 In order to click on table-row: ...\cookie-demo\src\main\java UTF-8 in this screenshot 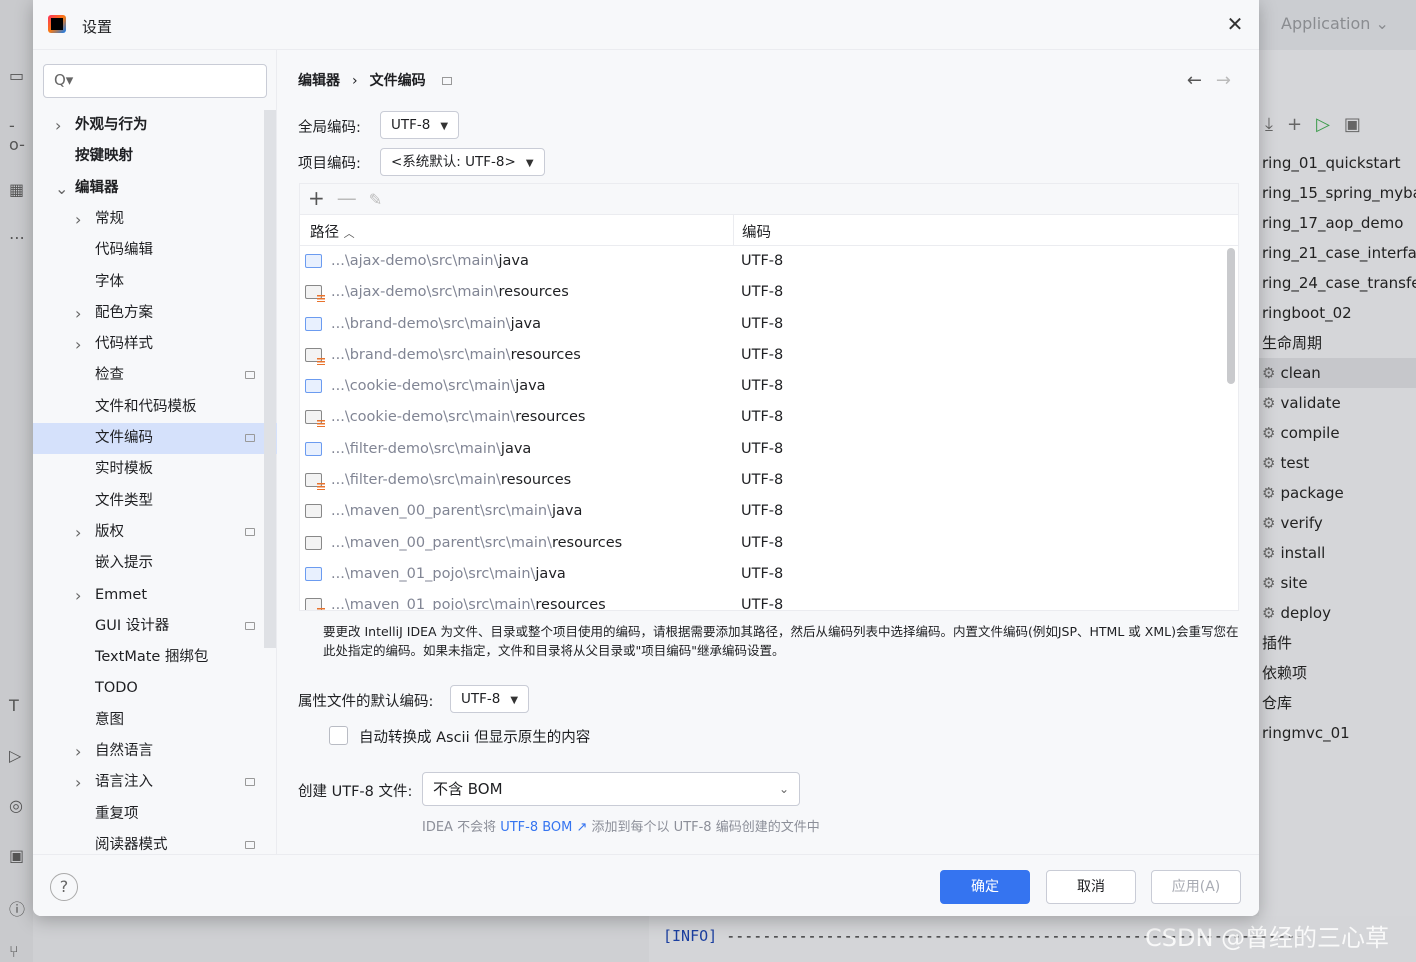, I will do `click(769, 386)`.